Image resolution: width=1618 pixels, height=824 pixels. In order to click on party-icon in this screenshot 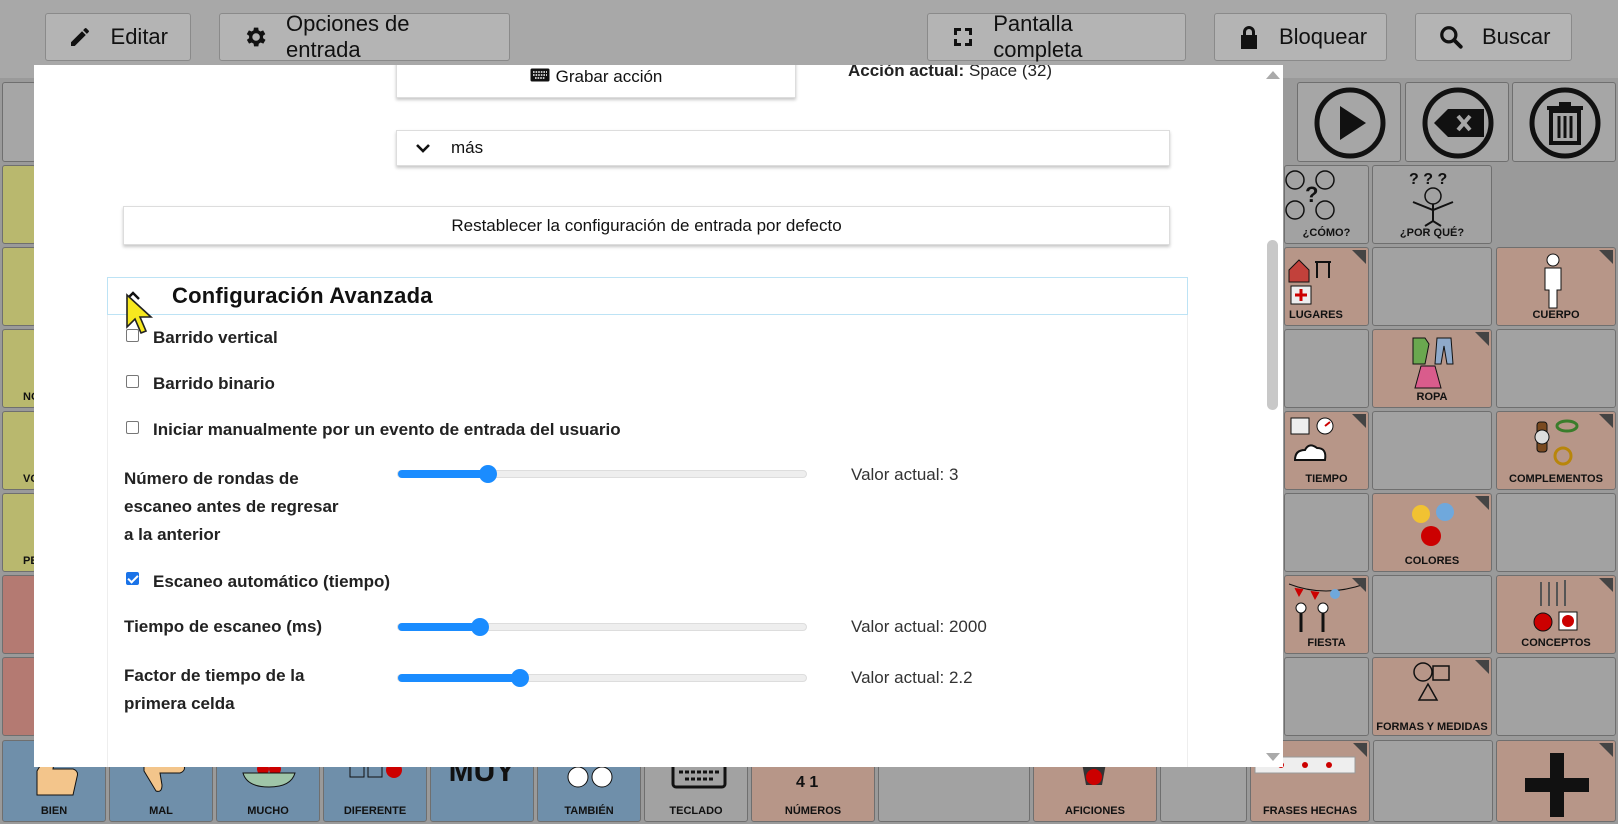, I will do `click(1327, 607)`.